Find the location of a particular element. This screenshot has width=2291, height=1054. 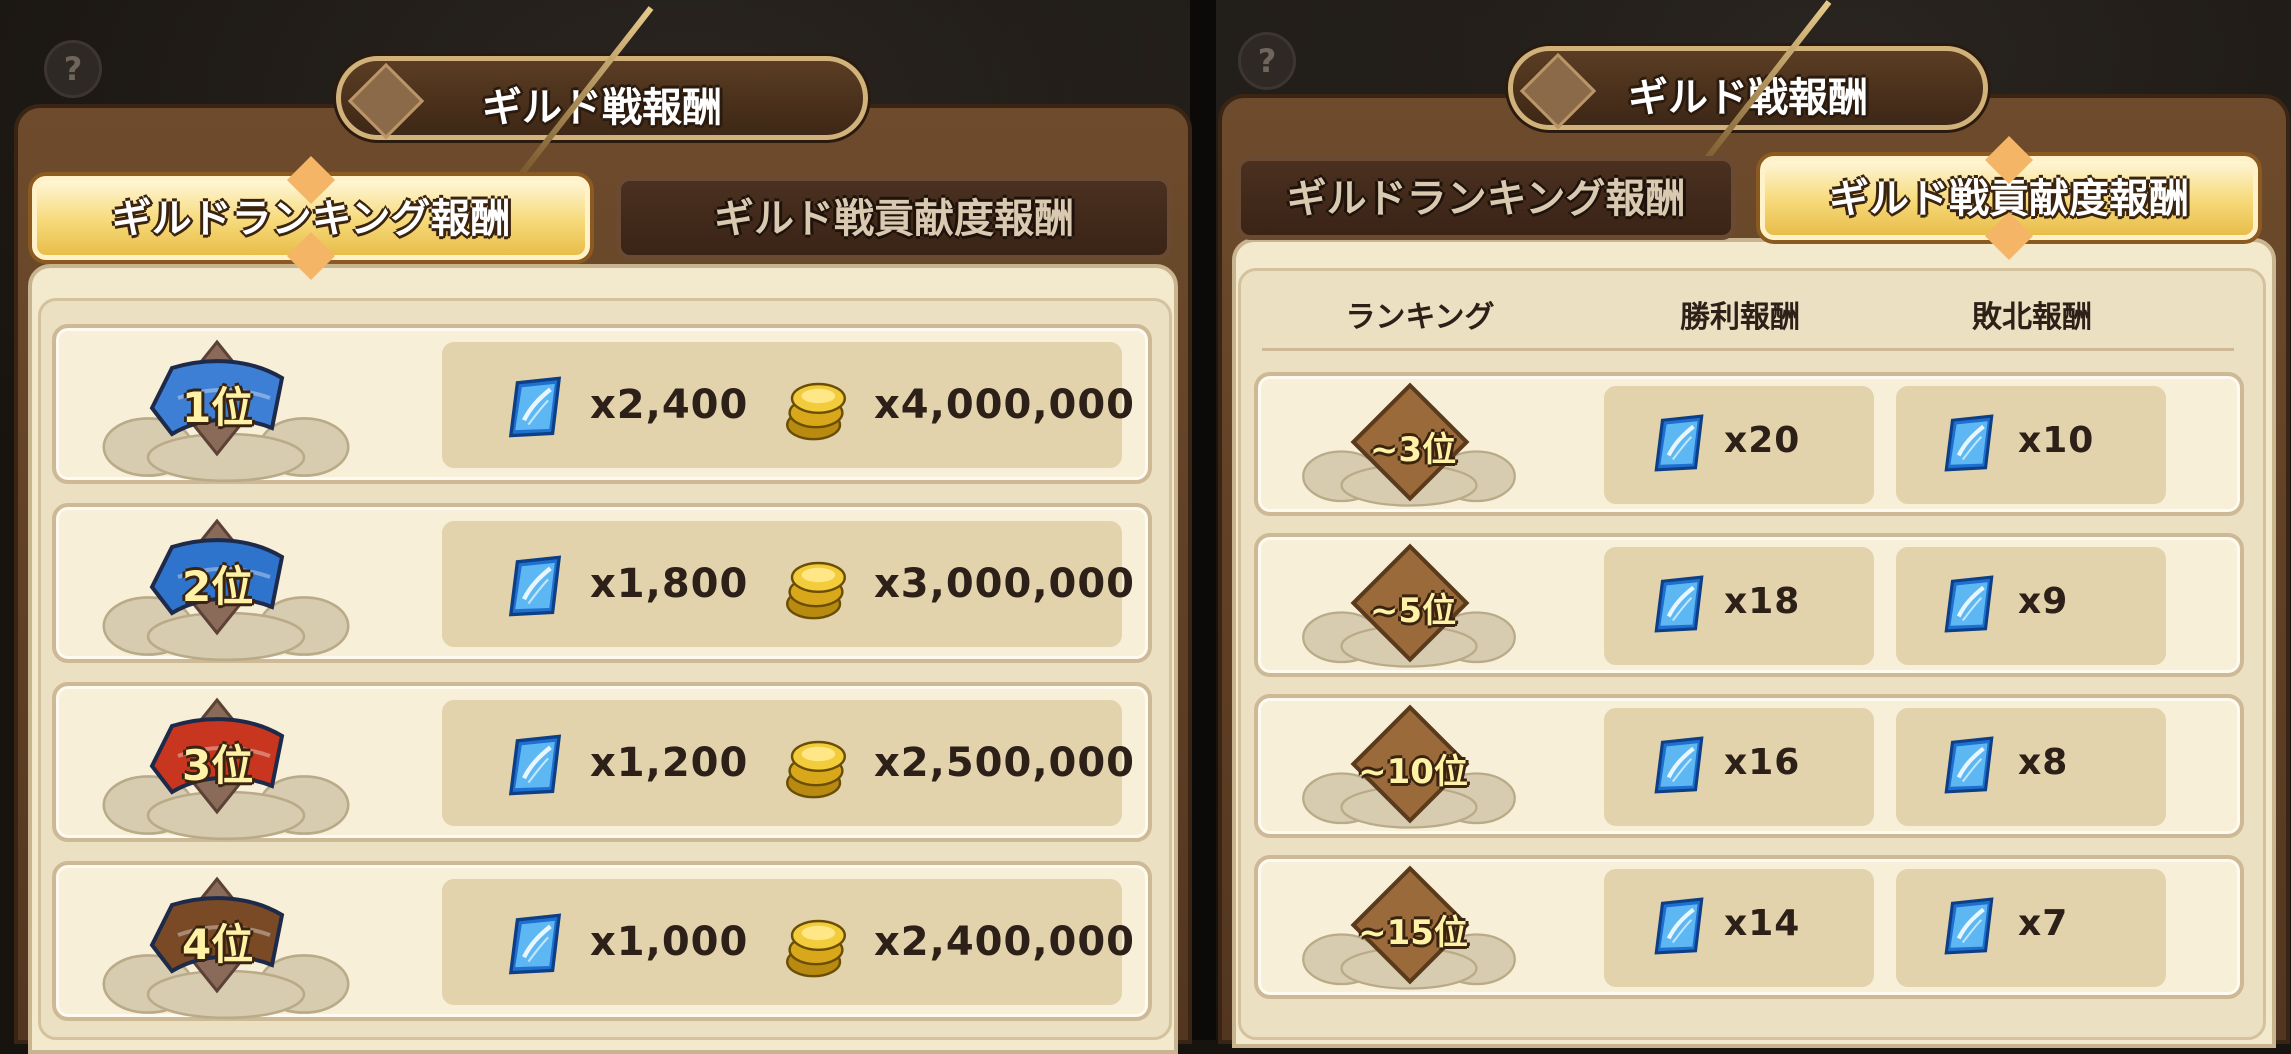

coin-quantity: x2,500,000 is located at coordinates (1005, 763).